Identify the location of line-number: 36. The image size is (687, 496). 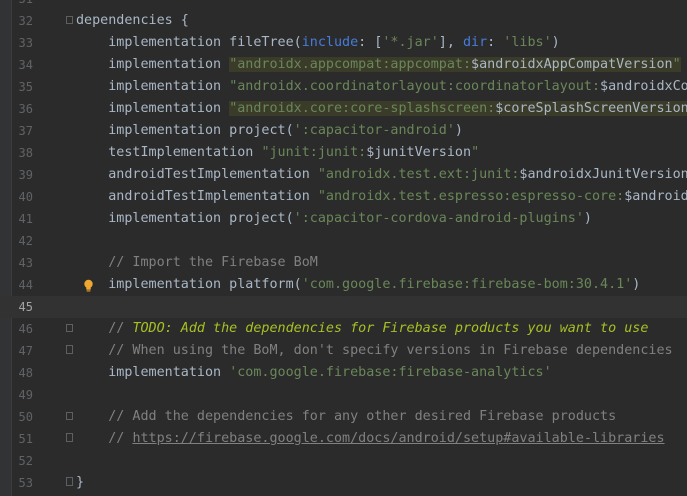
(16, 109).